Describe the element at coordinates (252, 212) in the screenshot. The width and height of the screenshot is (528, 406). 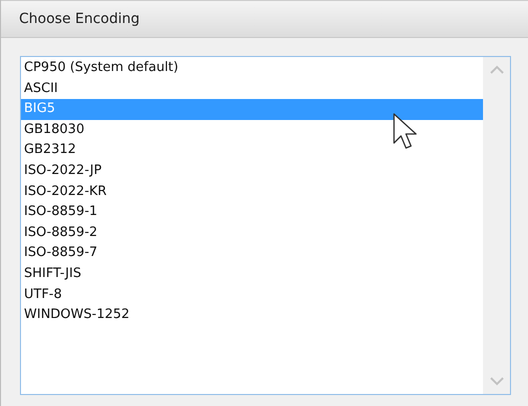
I see `list-item: ISO-8859-1` at that location.